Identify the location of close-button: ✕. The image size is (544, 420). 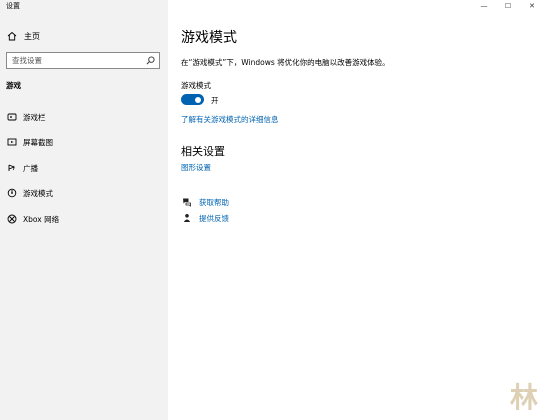
(532, 6).